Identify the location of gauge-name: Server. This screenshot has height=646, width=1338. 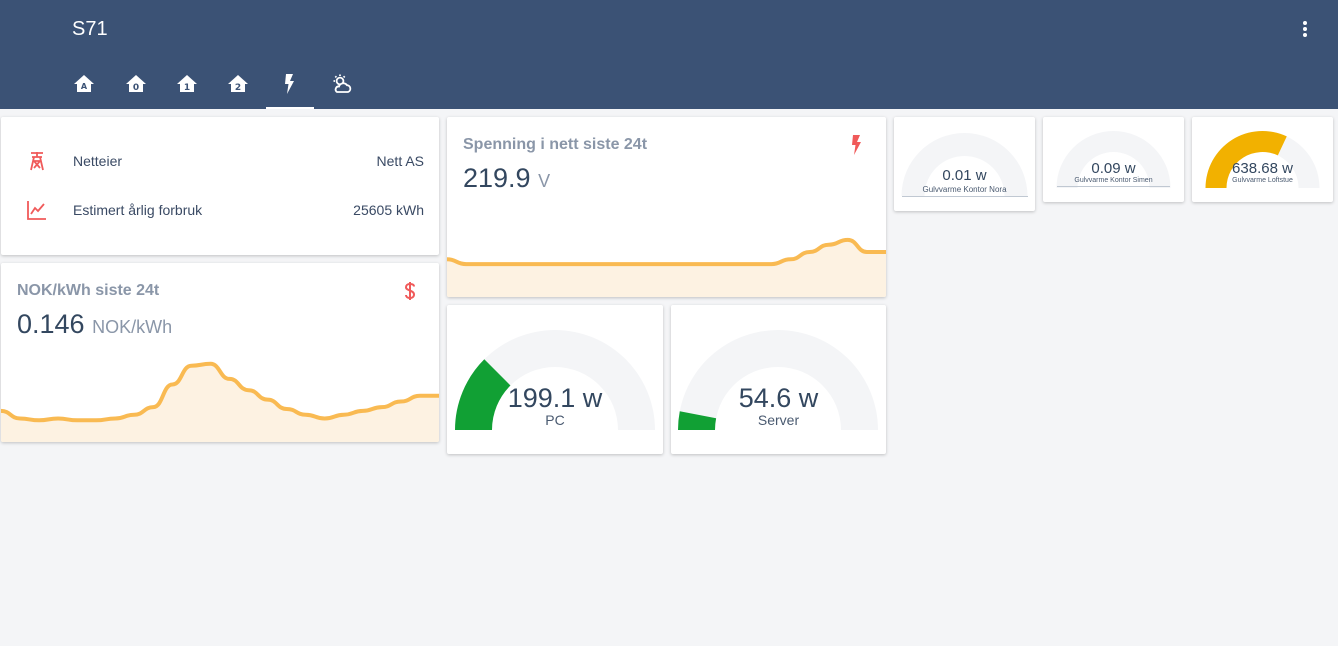
(778, 420).